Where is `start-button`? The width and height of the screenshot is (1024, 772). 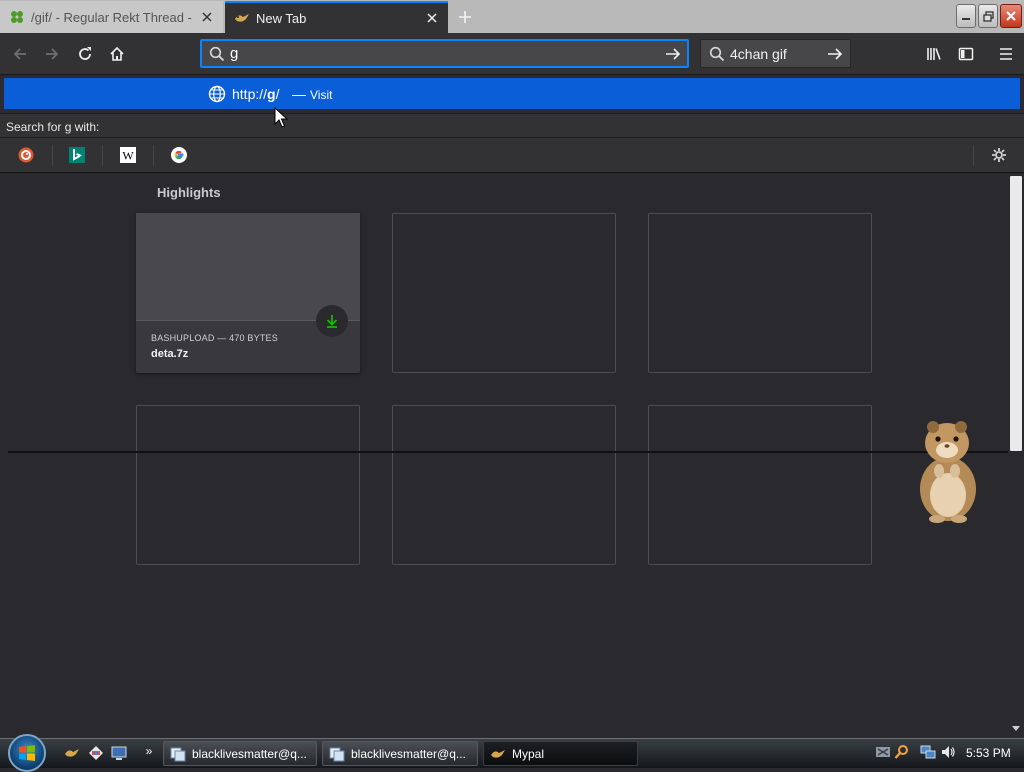 start-button is located at coordinates (27, 753).